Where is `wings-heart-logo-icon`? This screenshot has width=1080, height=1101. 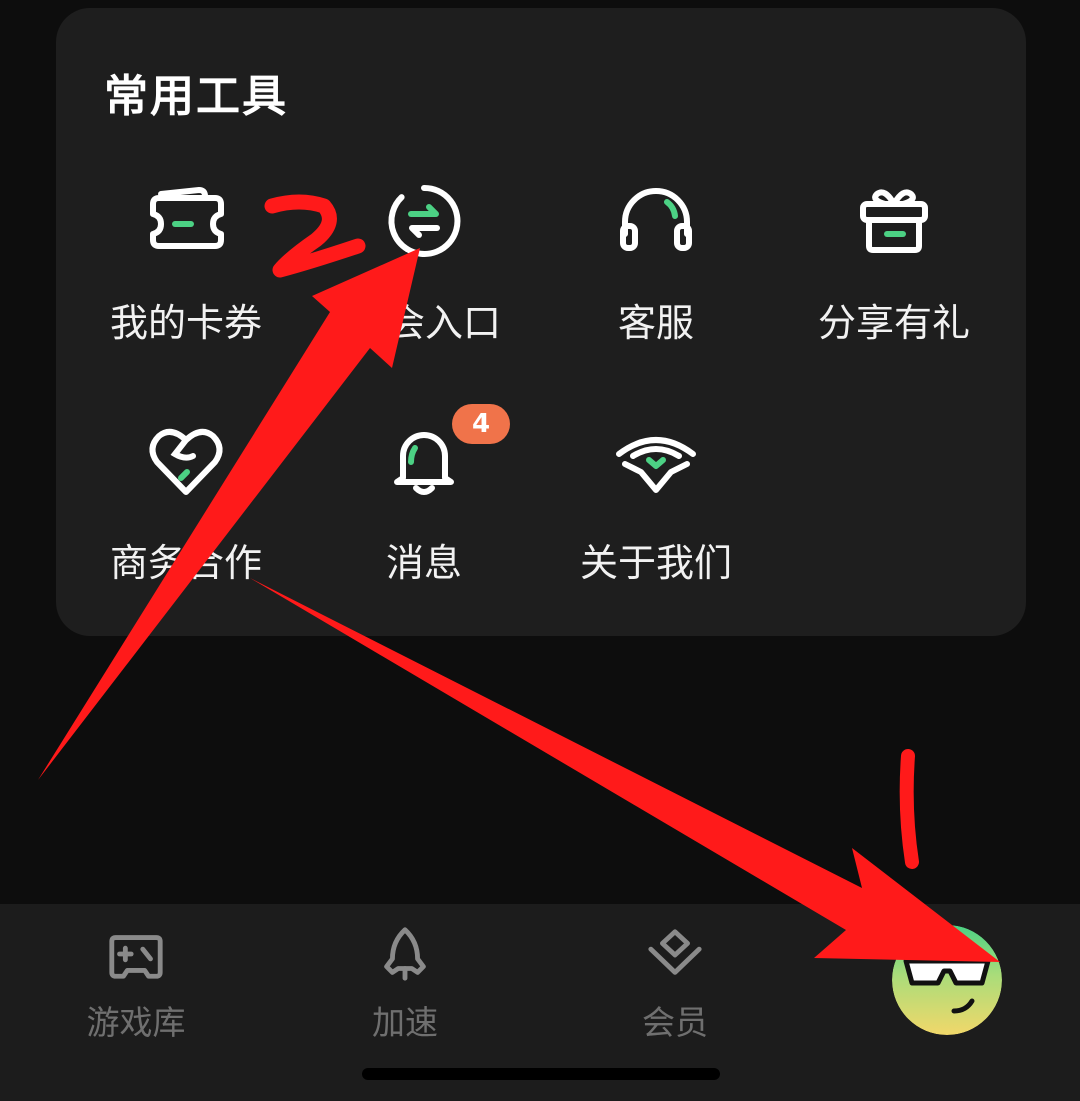
wings-heart-logo-icon is located at coordinates (656, 465).